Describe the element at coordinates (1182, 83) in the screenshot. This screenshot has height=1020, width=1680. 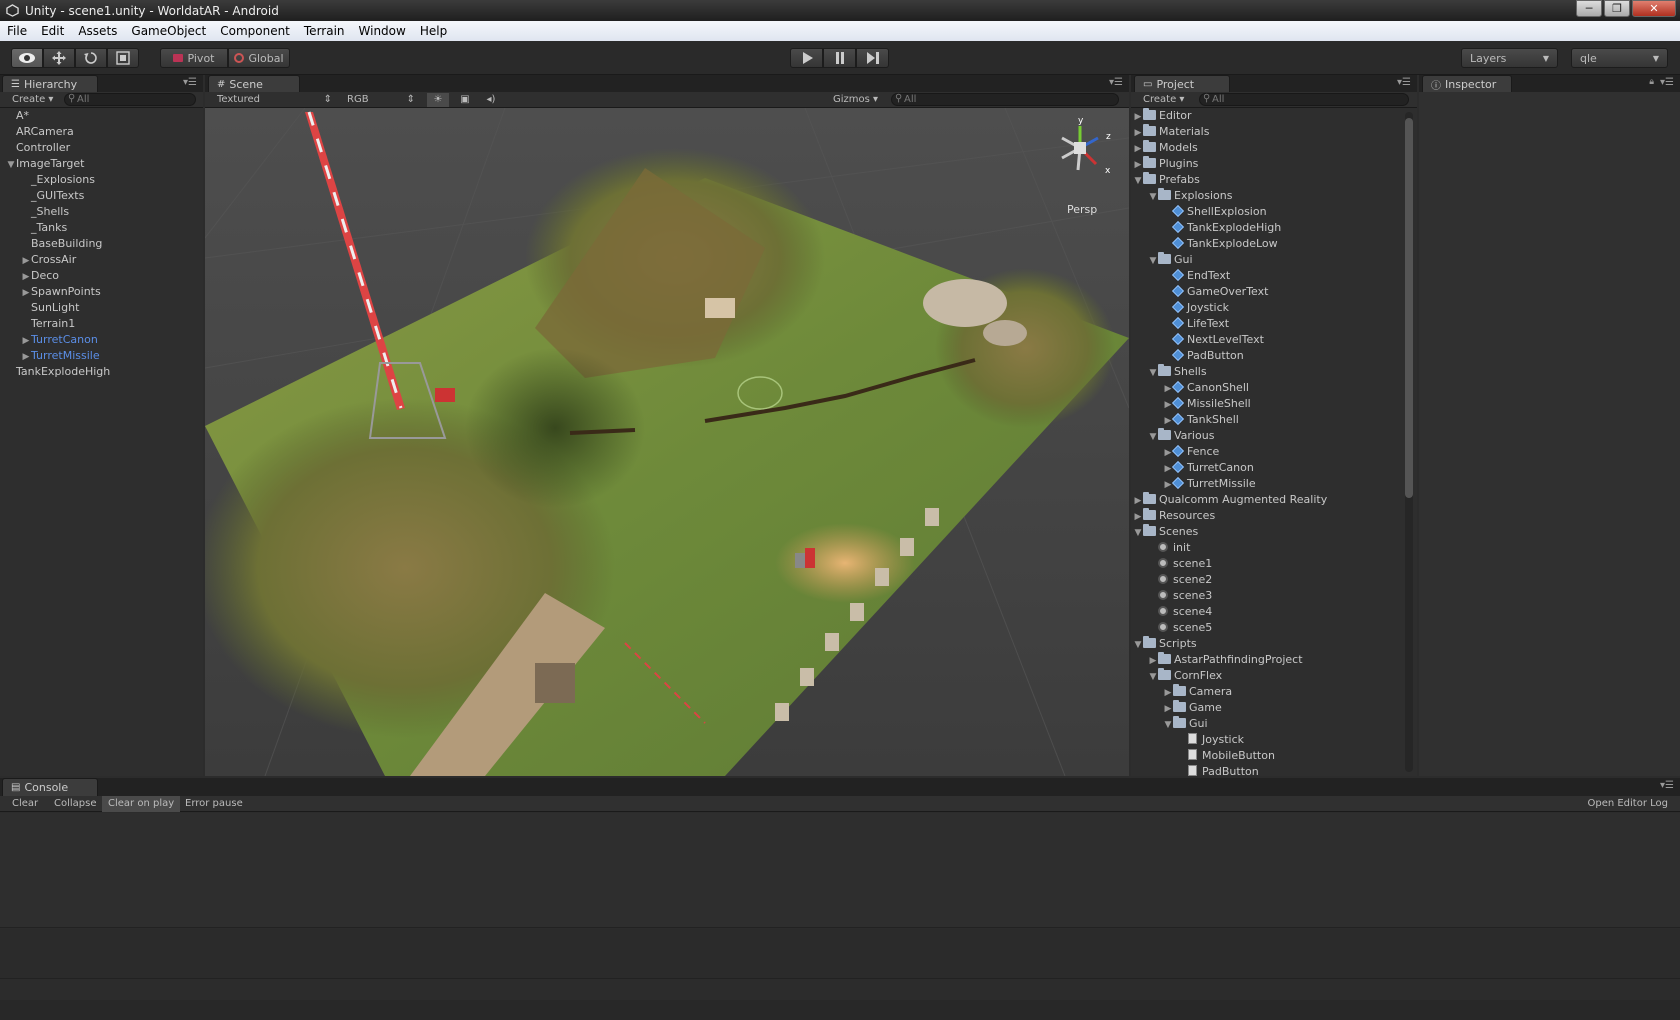
I see `tab-project: ▭ Project` at that location.